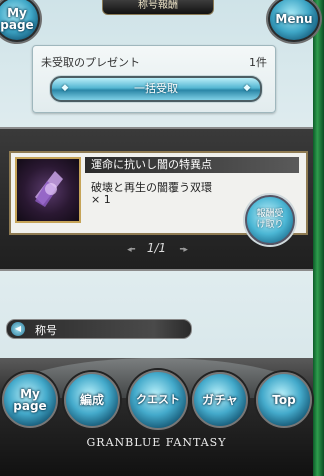  Describe the element at coordinates (90, 62) in the screenshot. I see `unclaimed-gifts-label: 未受取のプレゼント` at that location.